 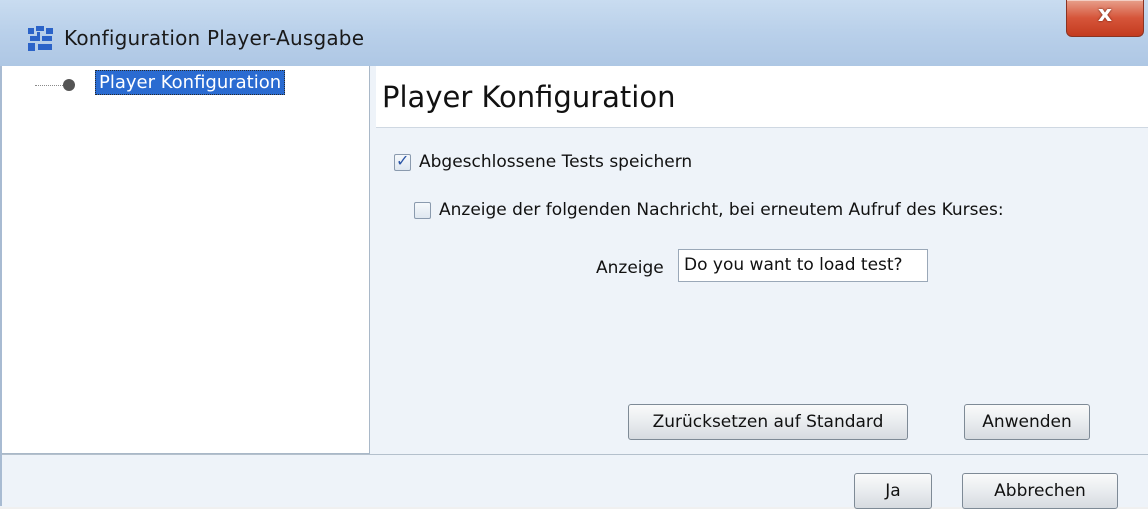 What do you see at coordinates (803, 265) in the screenshot?
I see `display-message-input: Do you want to load test?` at bounding box center [803, 265].